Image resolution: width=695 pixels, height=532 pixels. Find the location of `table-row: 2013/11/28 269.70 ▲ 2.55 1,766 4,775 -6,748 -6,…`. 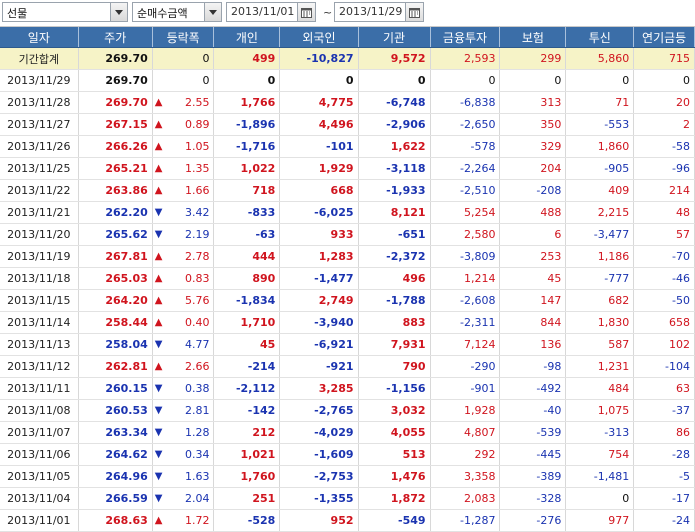

table-row: 2013/11/28 269.70 ▲ 2.55 1,766 4,775 -6,748 -6,… is located at coordinates (347, 102).